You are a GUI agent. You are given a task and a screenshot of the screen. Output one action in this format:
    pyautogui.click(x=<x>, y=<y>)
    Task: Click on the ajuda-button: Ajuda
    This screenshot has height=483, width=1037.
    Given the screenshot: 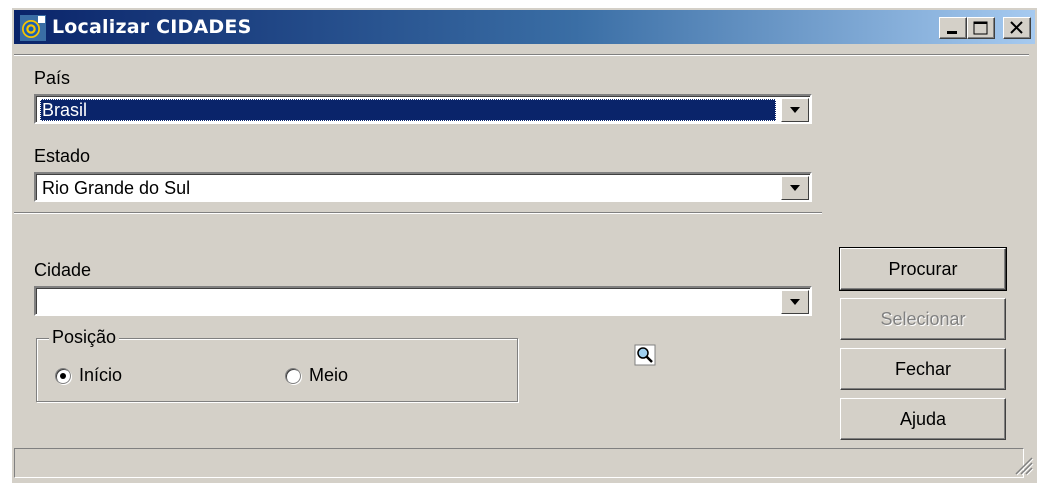 What is the action you would take?
    pyautogui.click(x=923, y=419)
    